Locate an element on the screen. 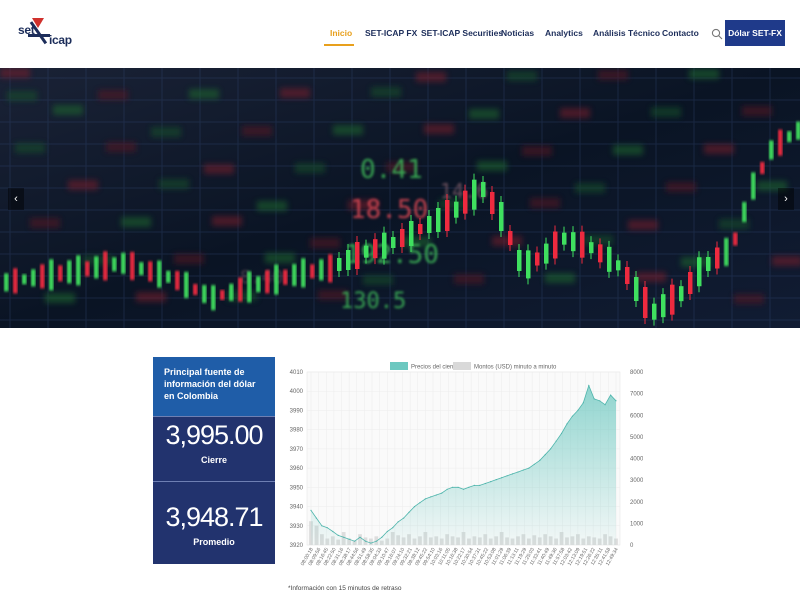 Image resolution: width=800 pixels, height=600 pixels. average-price-value: 3,948.71 is located at coordinates (214, 517).